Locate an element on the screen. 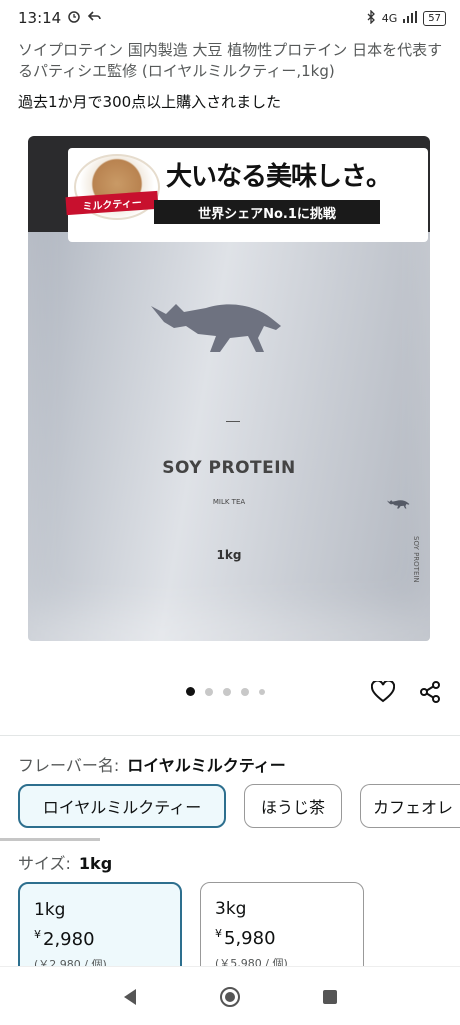  flavor-option-cafe-au-lait: カフェオレ is located at coordinates (410, 806).